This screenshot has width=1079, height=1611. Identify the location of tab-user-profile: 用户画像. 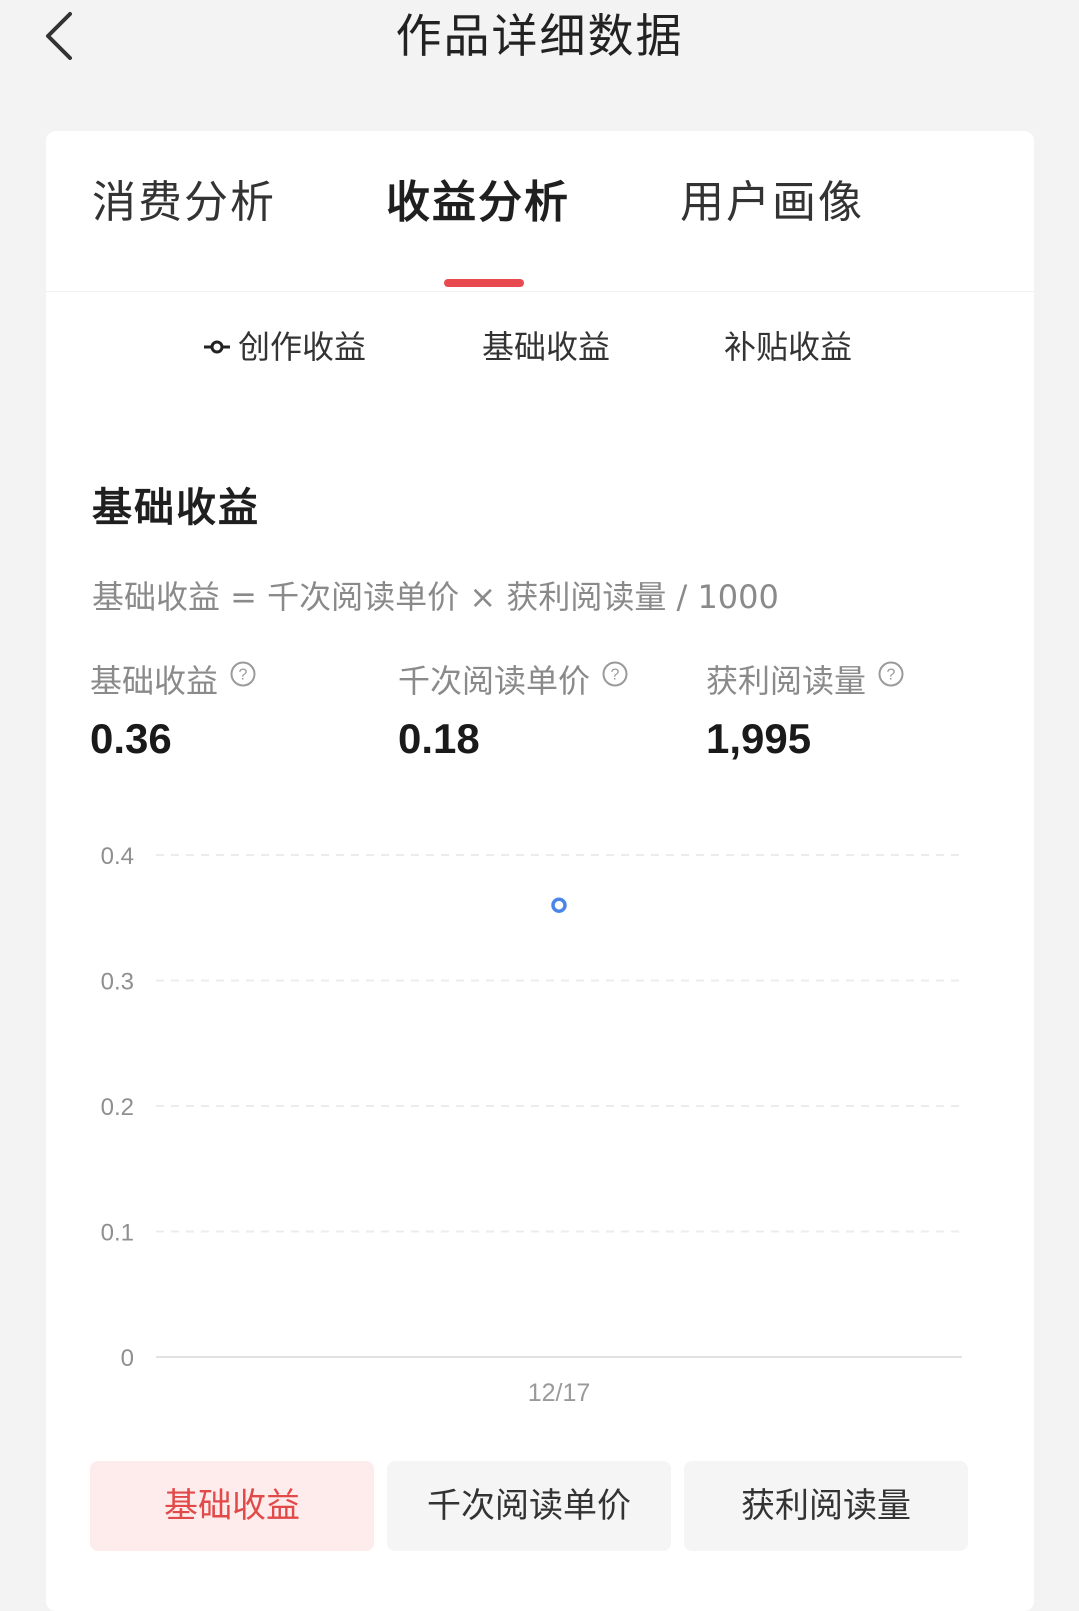
(772, 203).